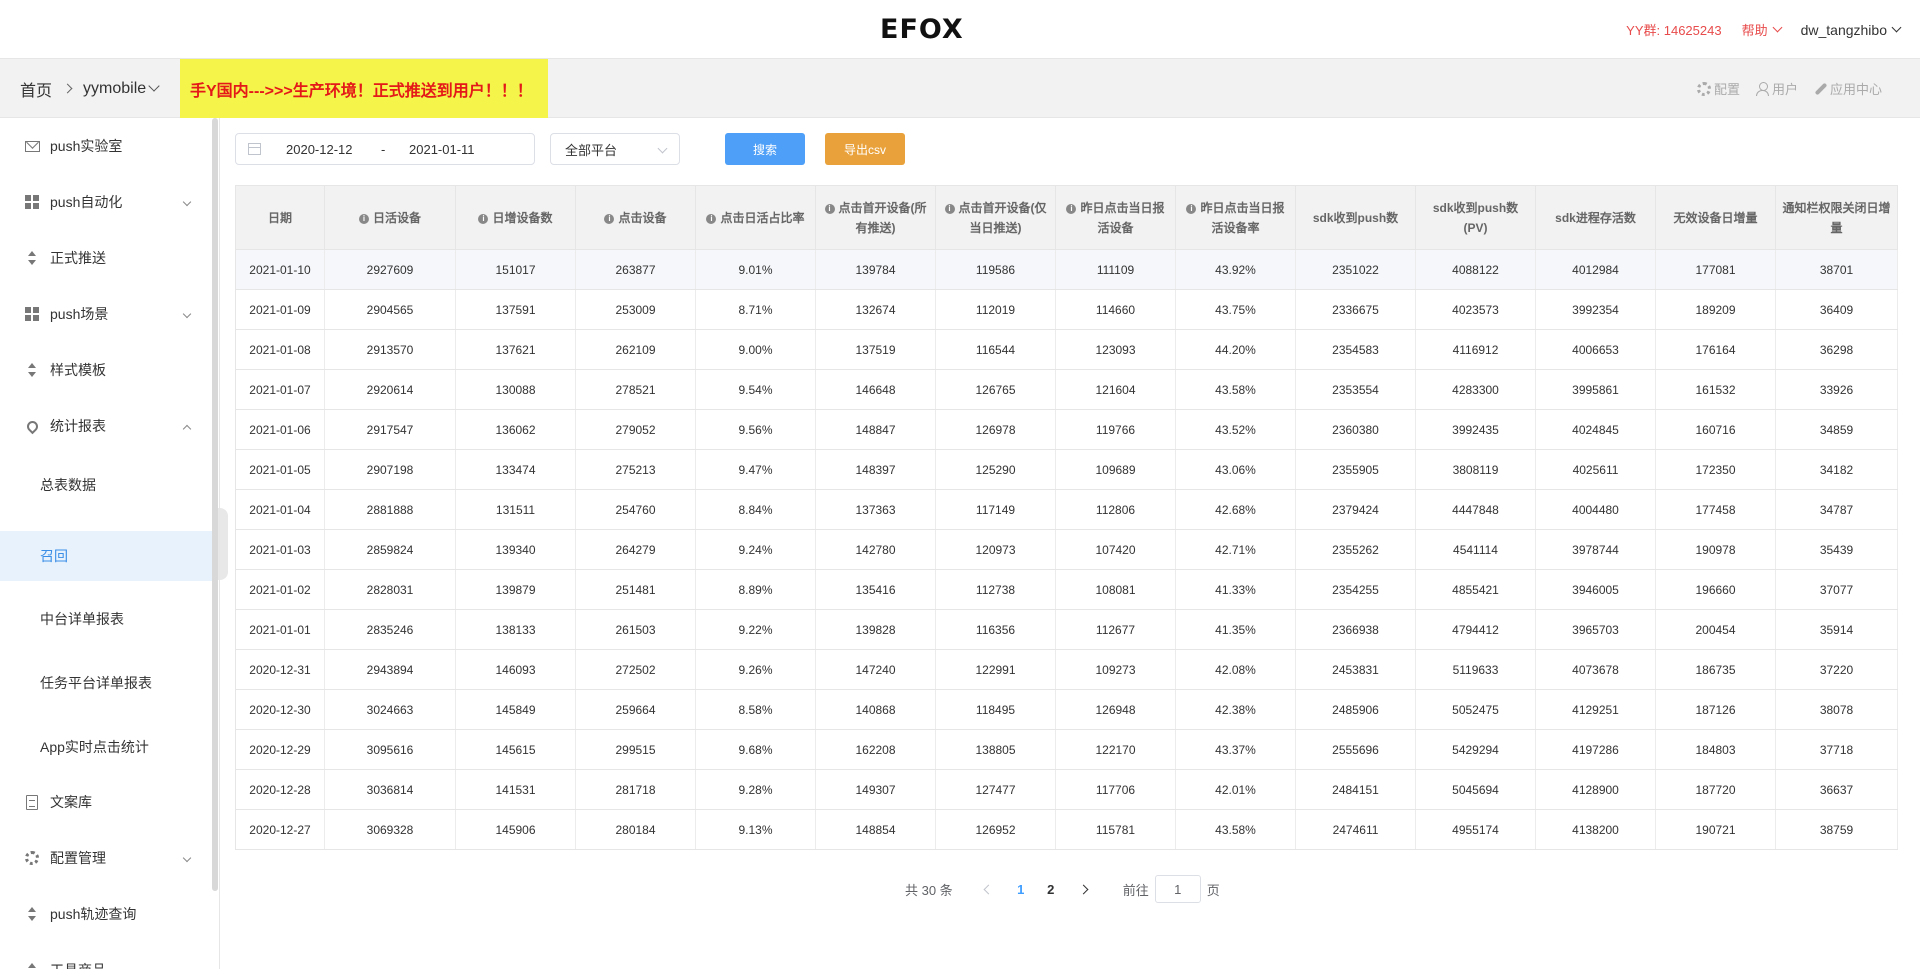  I want to click on date-end-input: 2021-01-11, so click(442, 149).